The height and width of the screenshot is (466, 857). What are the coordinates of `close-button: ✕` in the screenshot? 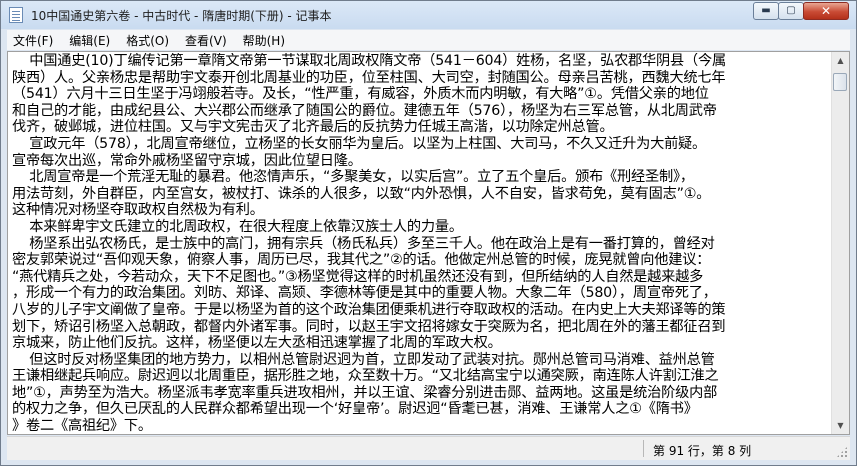 It's located at (826, 11).